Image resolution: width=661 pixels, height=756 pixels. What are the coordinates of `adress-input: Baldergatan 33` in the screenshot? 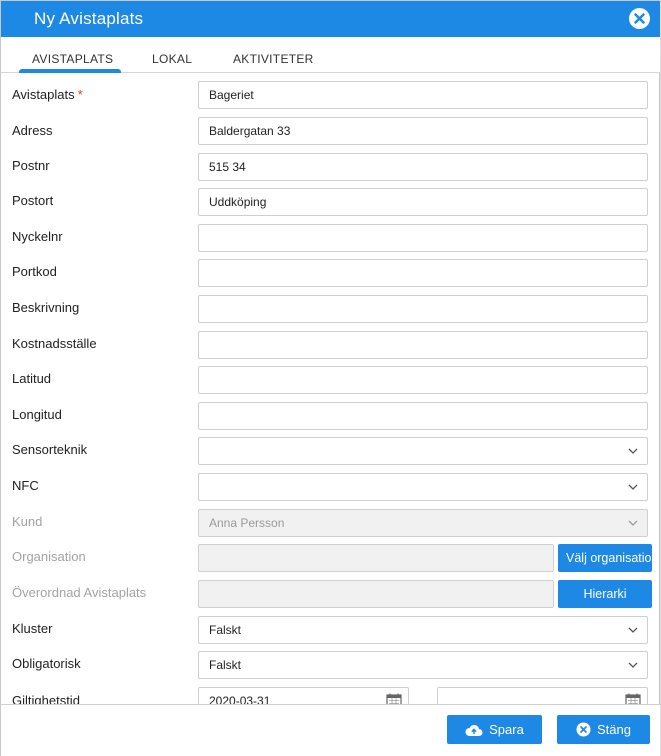 It's located at (423, 131).